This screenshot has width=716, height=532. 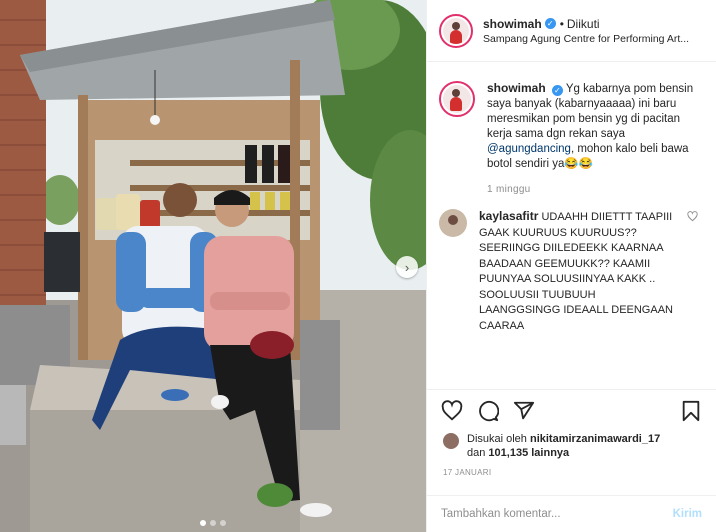 What do you see at coordinates (452, 411) in the screenshot?
I see `heart-icon` at bounding box center [452, 411].